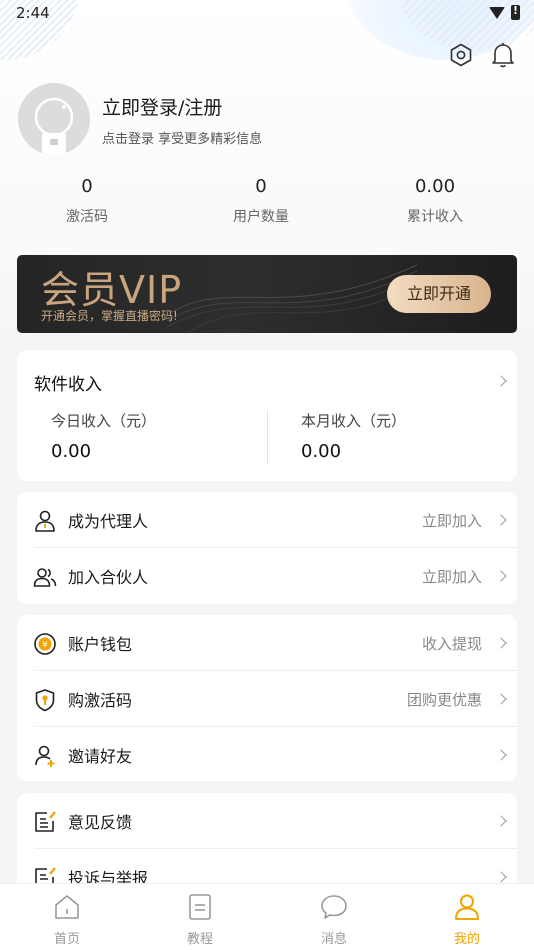  I want to click on vip-wave-decoration, so click(292, 298).